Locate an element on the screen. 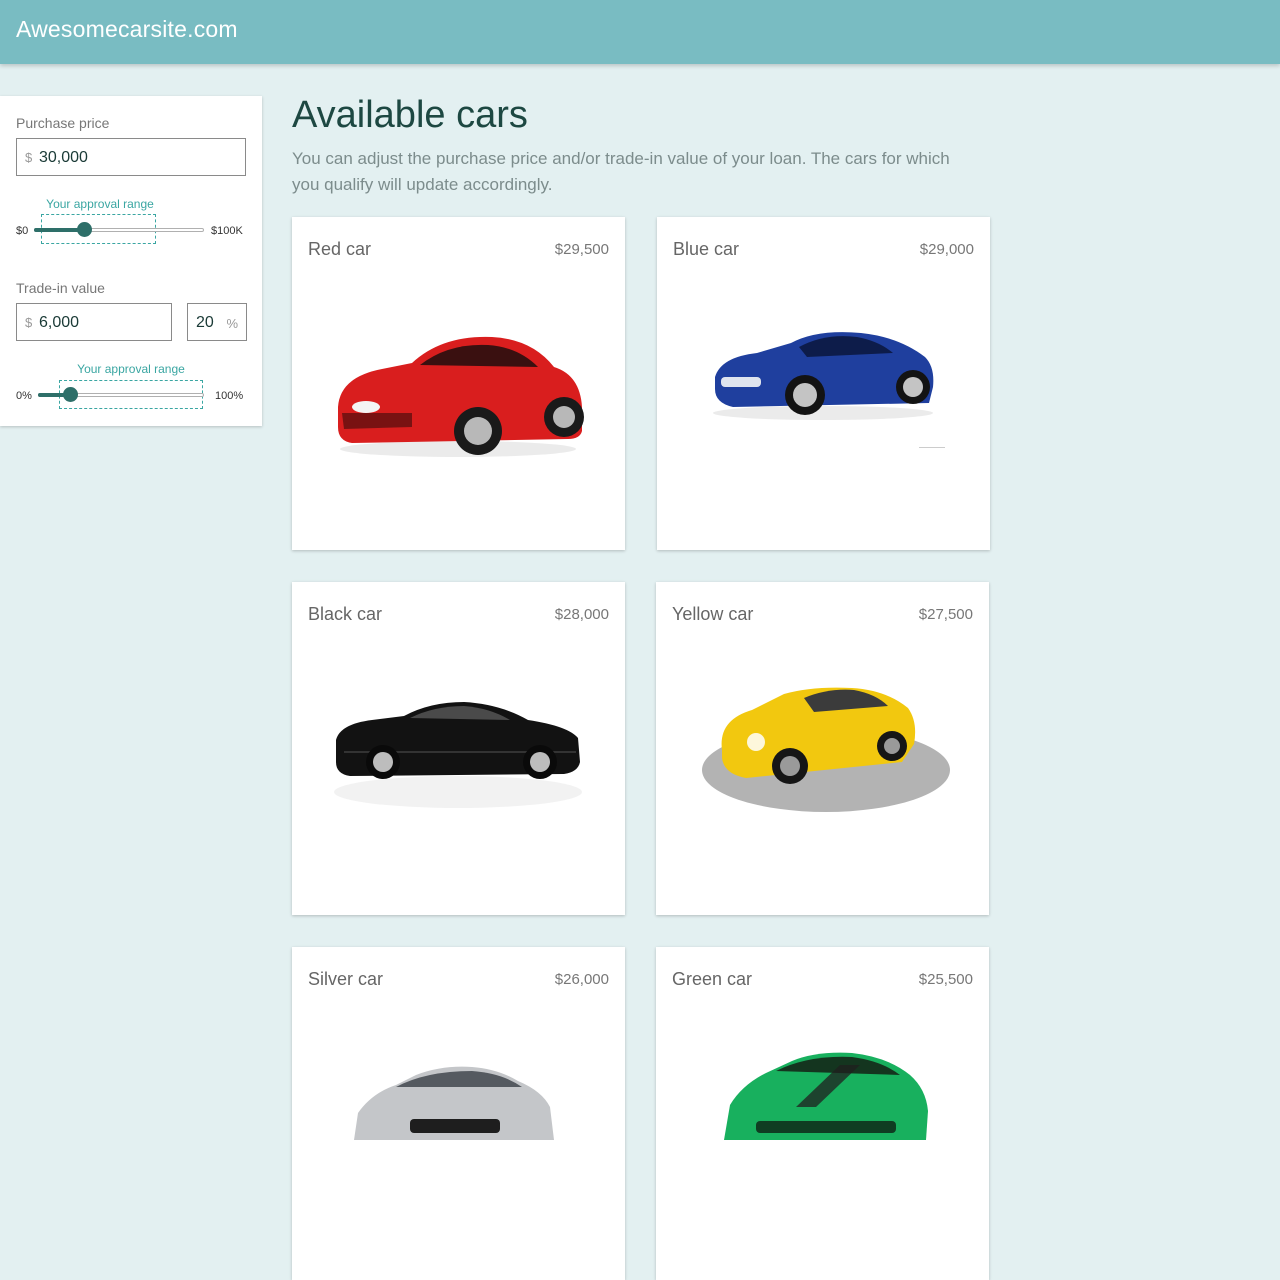 The height and width of the screenshot is (1280, 1280). trade-in-value-input: $ 6,000 is located at coordinates (94, 322).